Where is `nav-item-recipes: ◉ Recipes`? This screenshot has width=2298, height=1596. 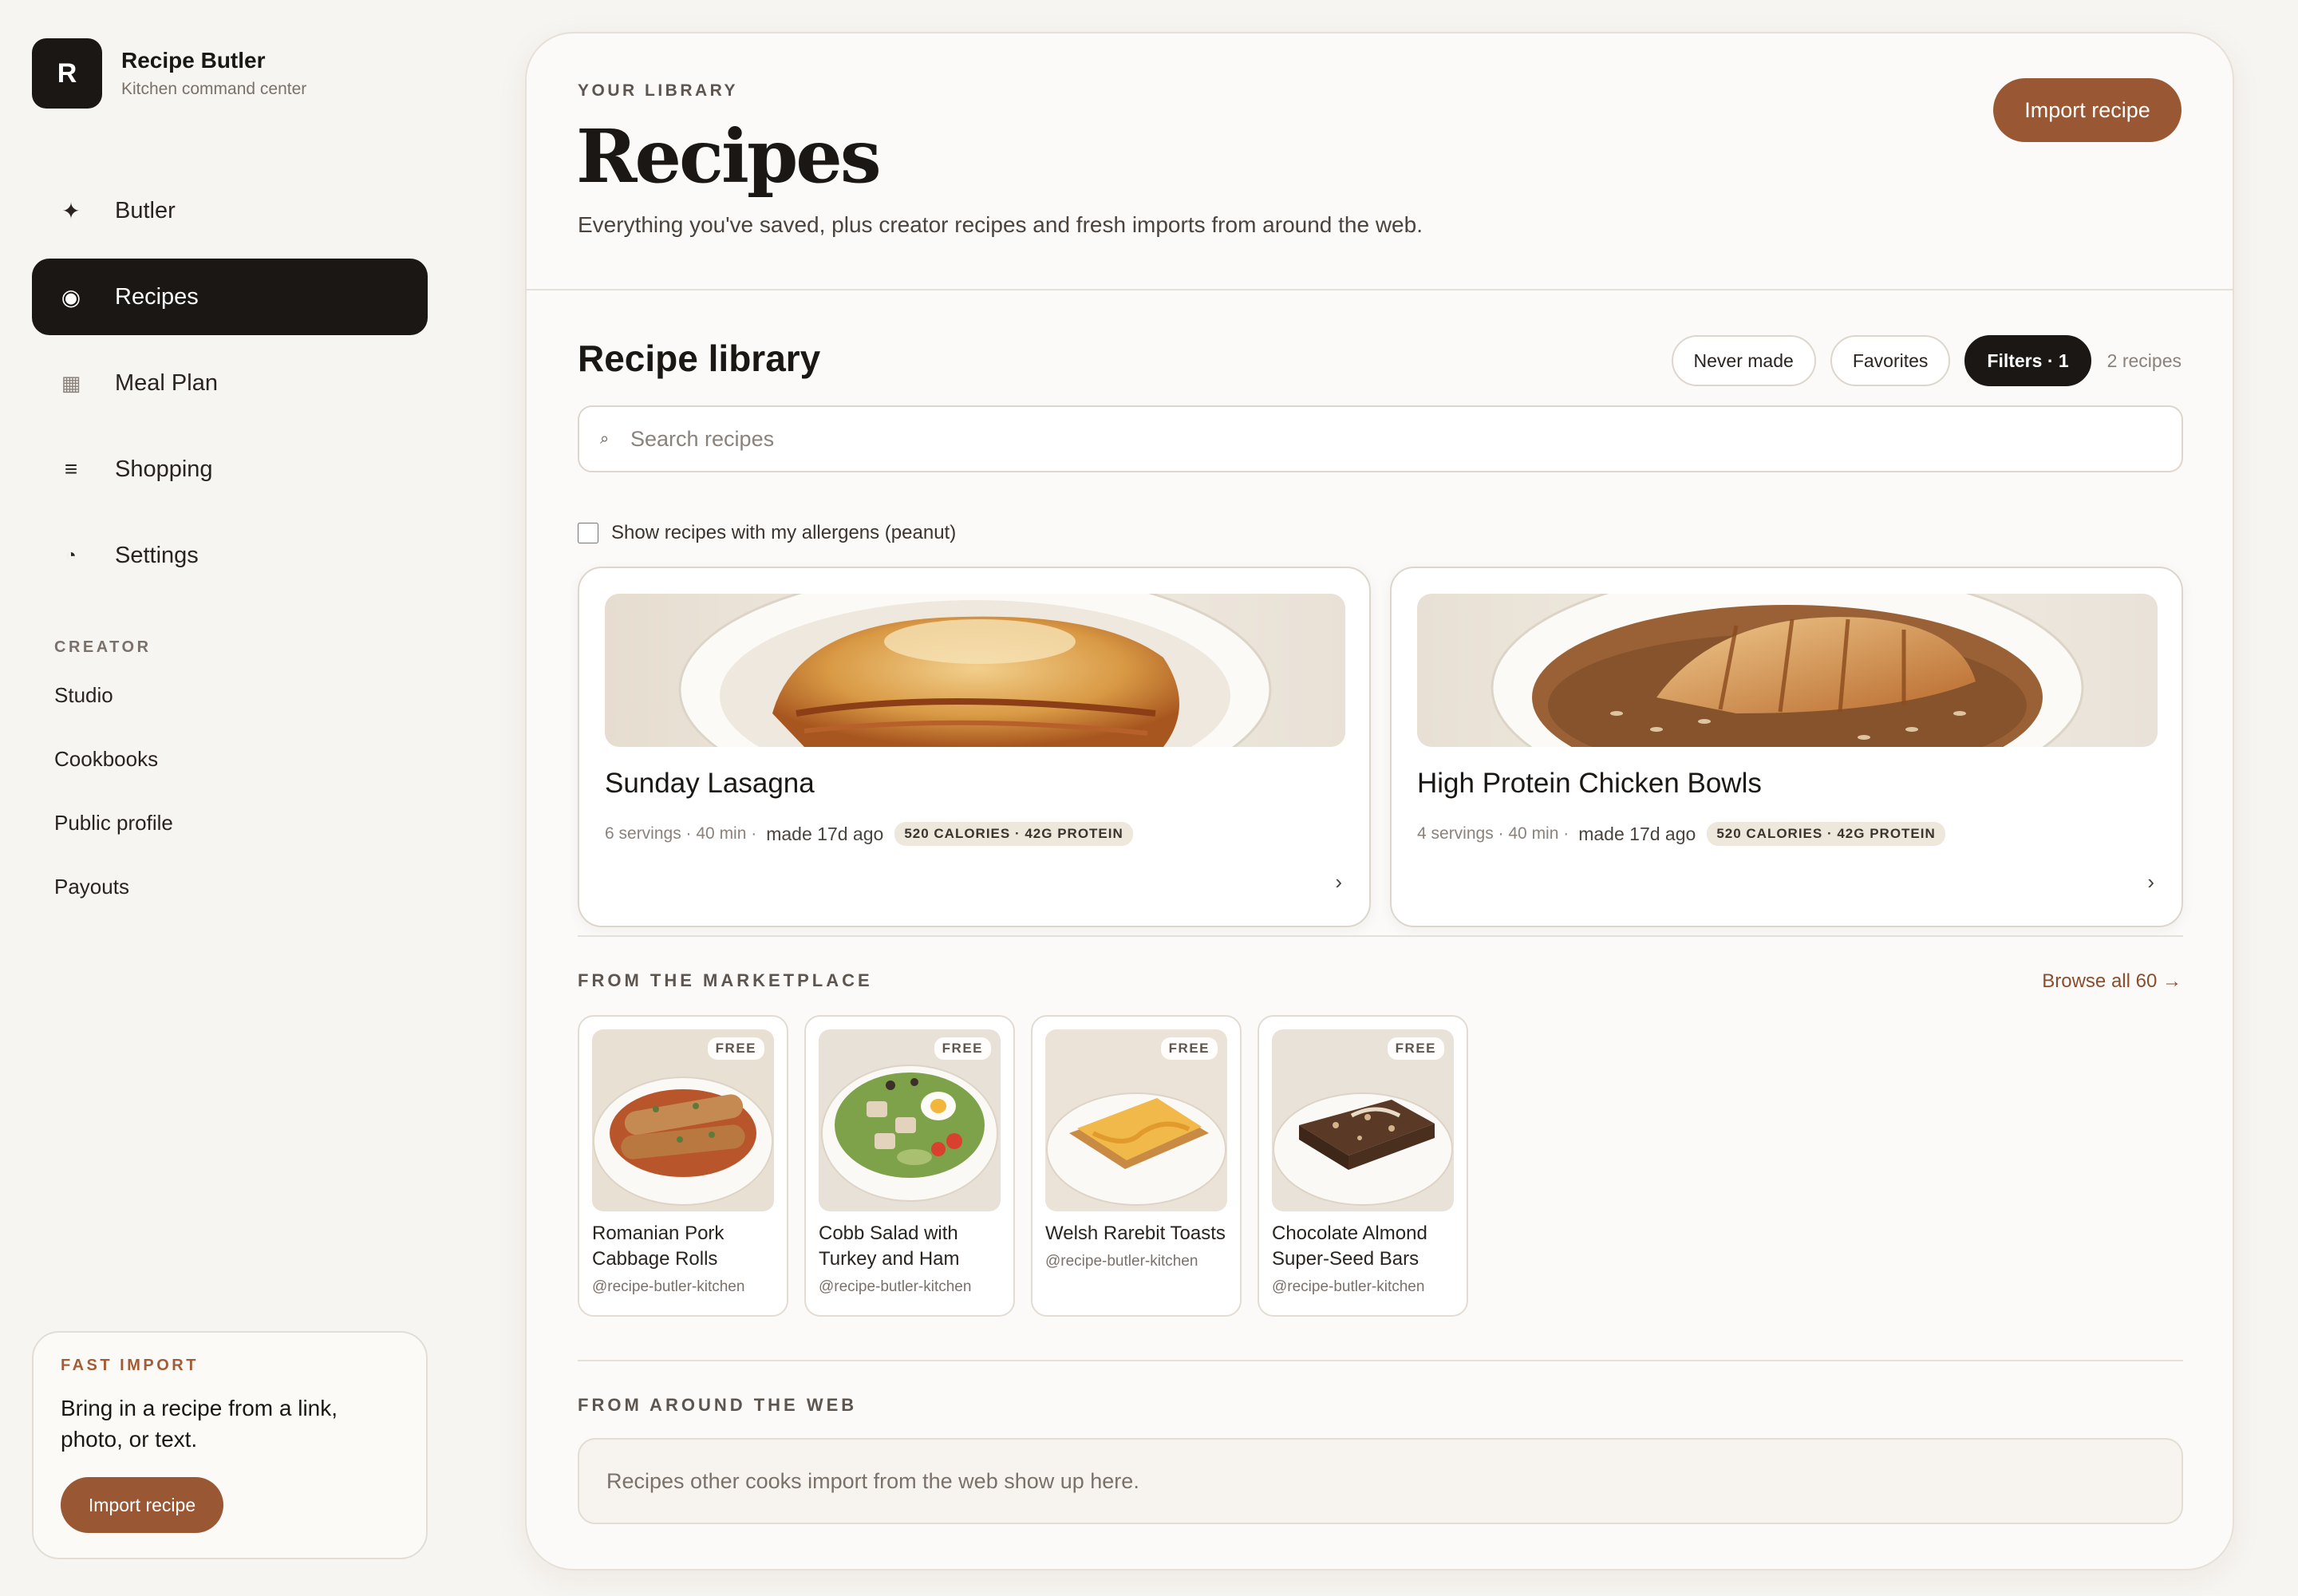 nav-item-recipes: ◉ Recipes is located at coordinates (230, 297).